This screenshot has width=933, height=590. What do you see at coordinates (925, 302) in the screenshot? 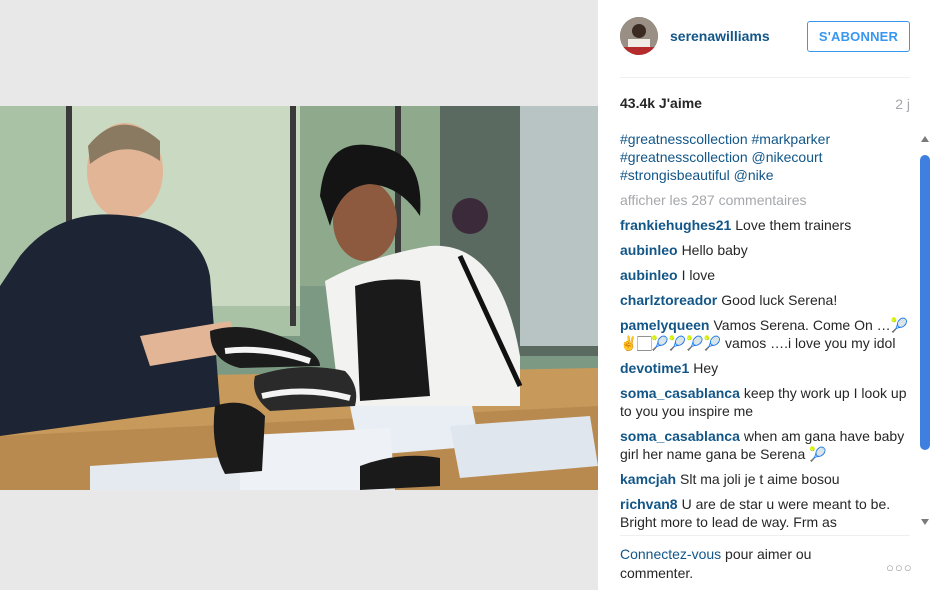
I see `scrollbar-thumb` at bounding box center [925, 302].